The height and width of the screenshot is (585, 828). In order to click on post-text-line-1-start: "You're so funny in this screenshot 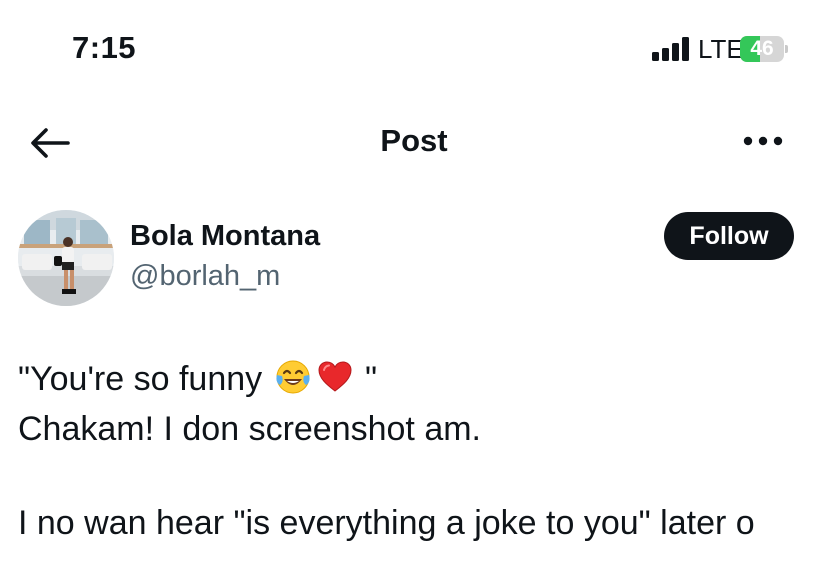, I will do `click(145, 379)`.